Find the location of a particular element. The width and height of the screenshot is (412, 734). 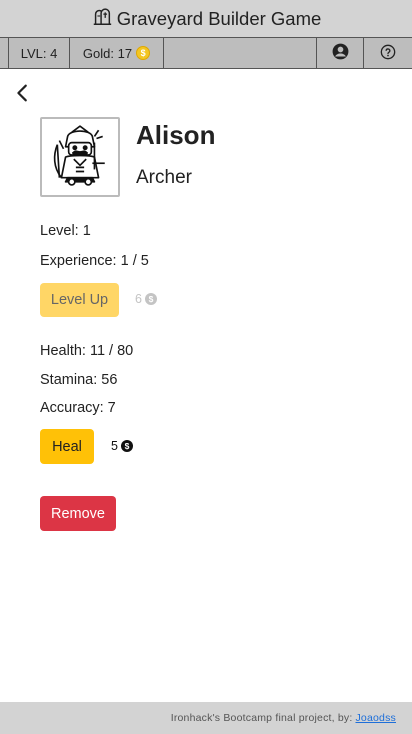

character-name: Alison is located at coordinates (176, 135).